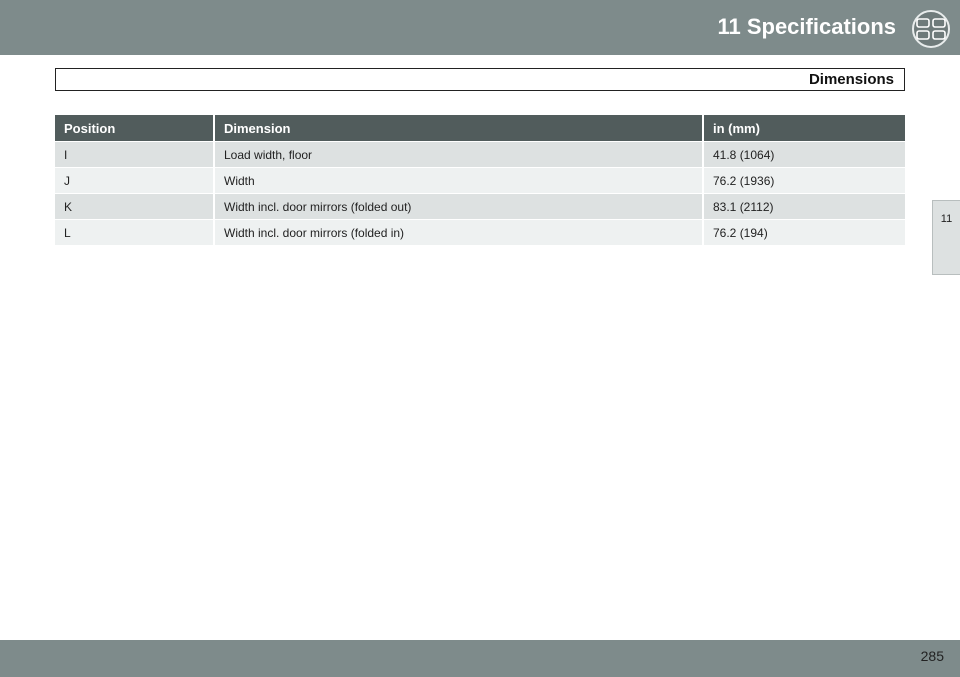  What do you see at coordinates (459, 180) in the screenshot?
I see `cell-dimension: Width` at bounding box center [459, 180].